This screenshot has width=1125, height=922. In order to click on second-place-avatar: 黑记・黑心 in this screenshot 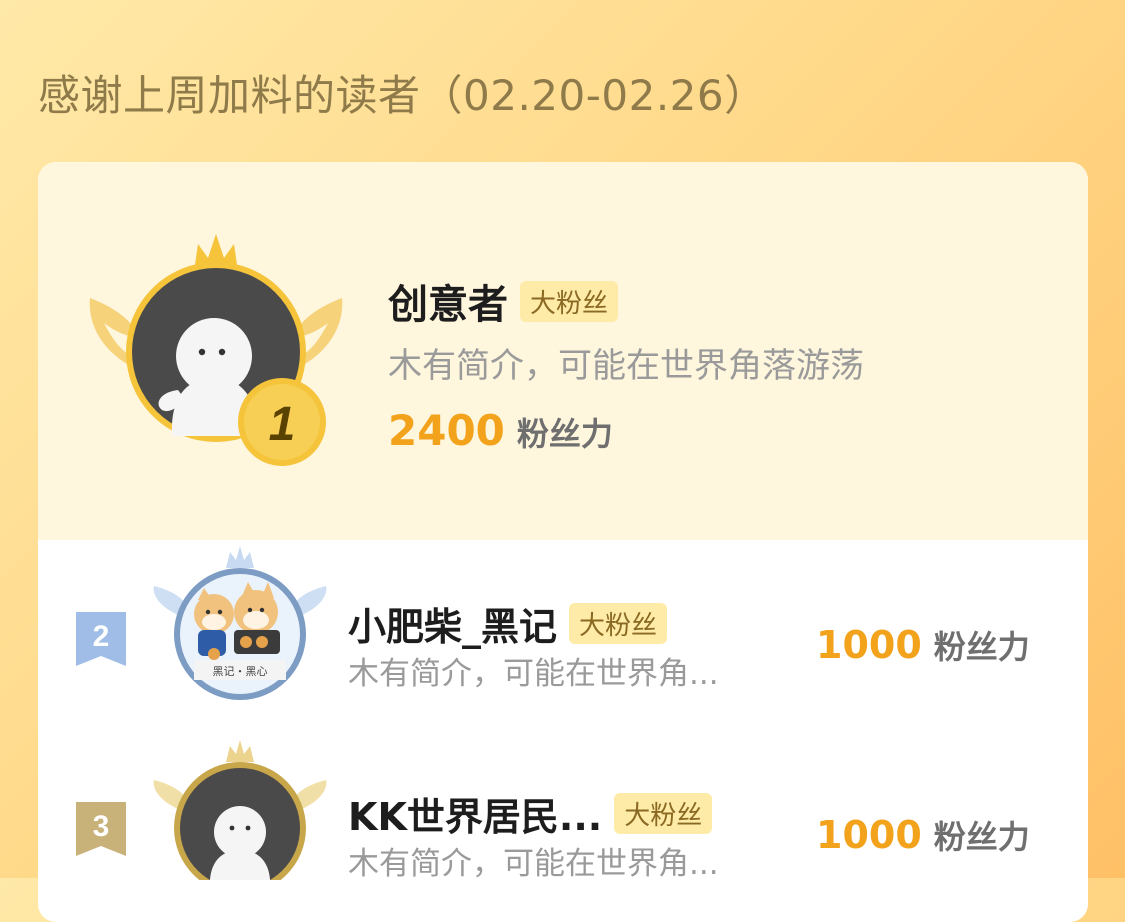, I will do `click(240, 626)`.